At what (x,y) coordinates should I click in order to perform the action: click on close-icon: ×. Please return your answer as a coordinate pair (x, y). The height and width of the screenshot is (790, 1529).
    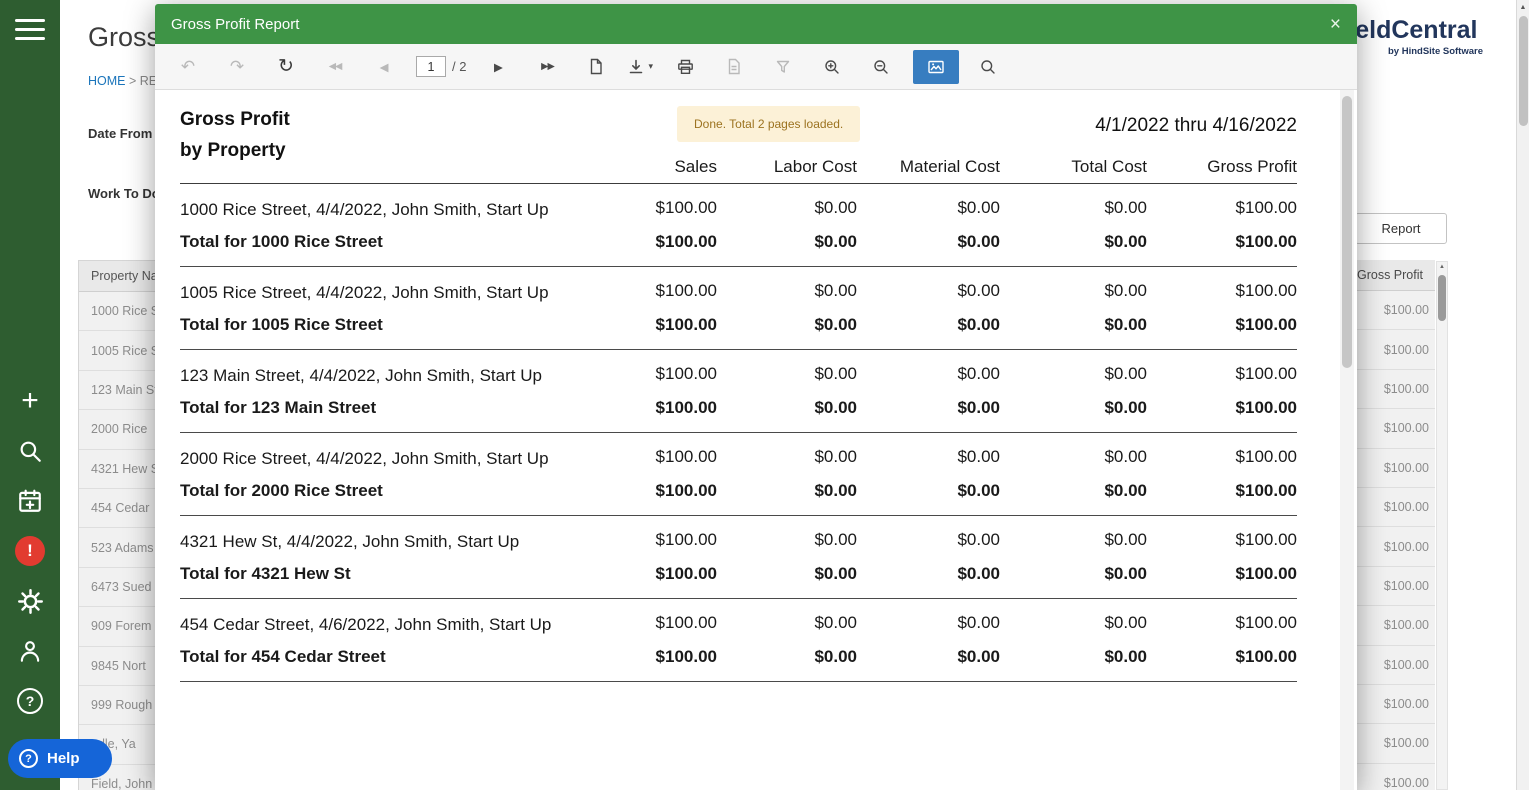
    Looking at the image, I should click on (1335, 24).